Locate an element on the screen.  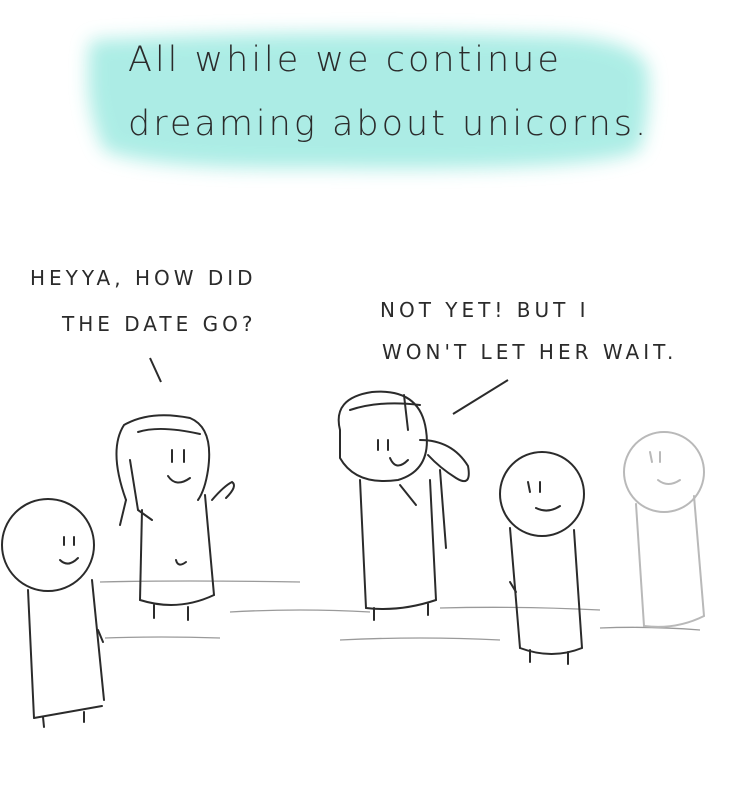
left-stick-figure is located at coordinates (53, 613).